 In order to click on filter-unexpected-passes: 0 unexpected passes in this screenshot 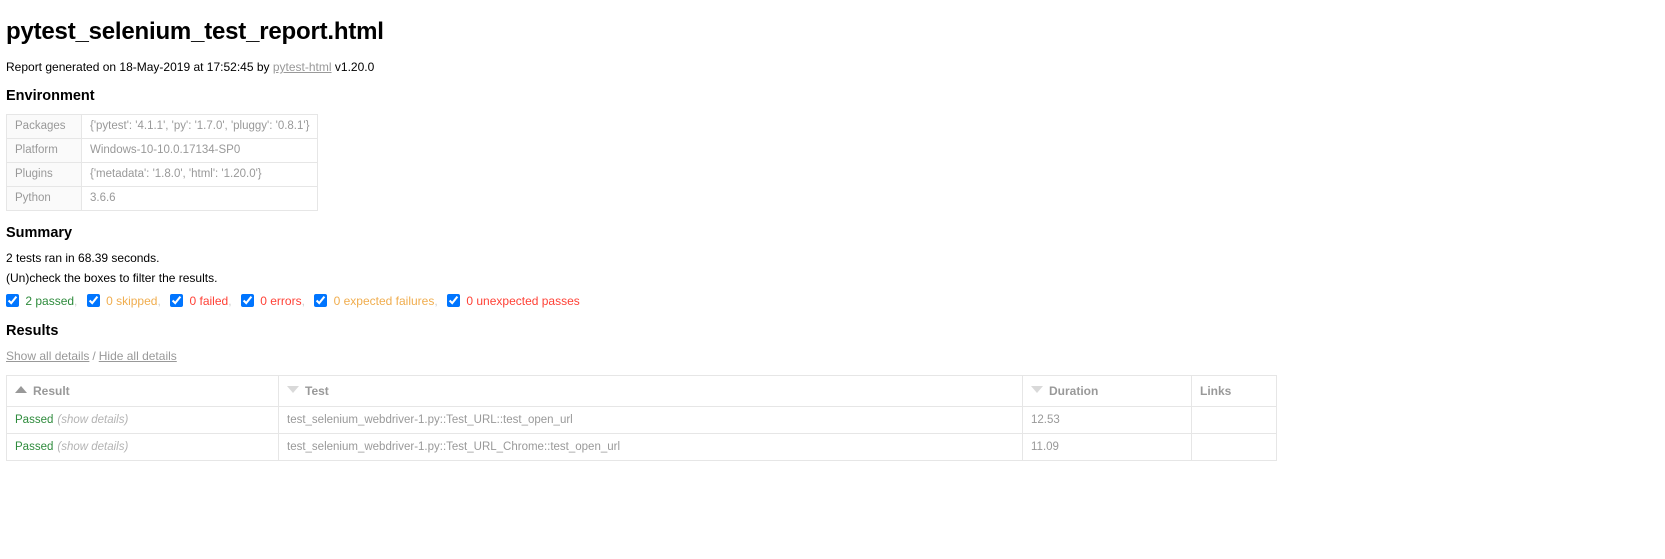, I will do `click(513, 301)`.